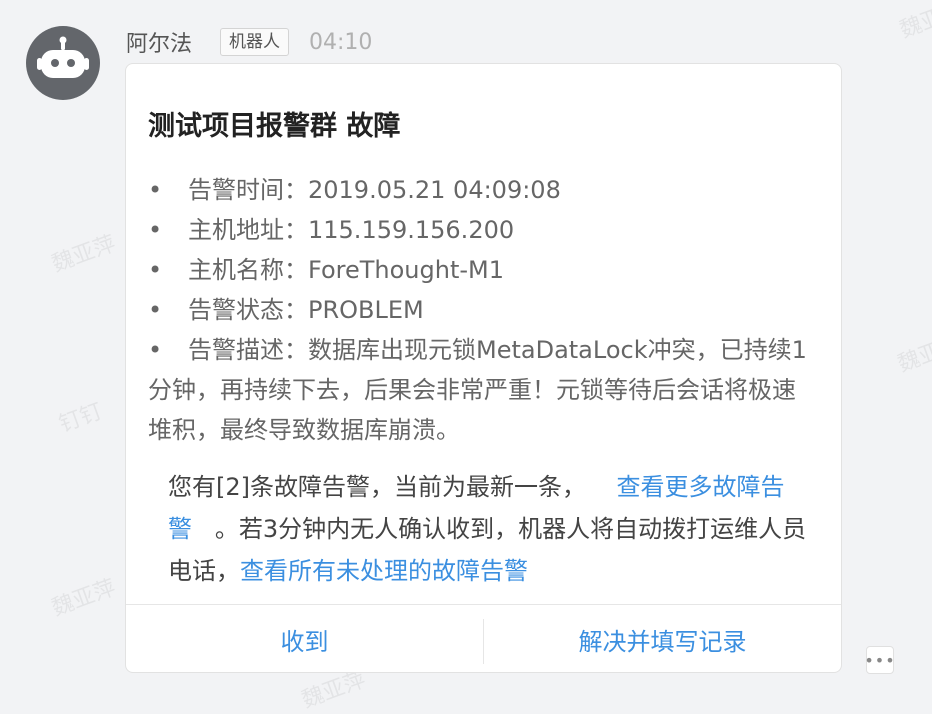 This screenshot has width=932, height=714. I want to click on sender-avatar, so click(63, 63).